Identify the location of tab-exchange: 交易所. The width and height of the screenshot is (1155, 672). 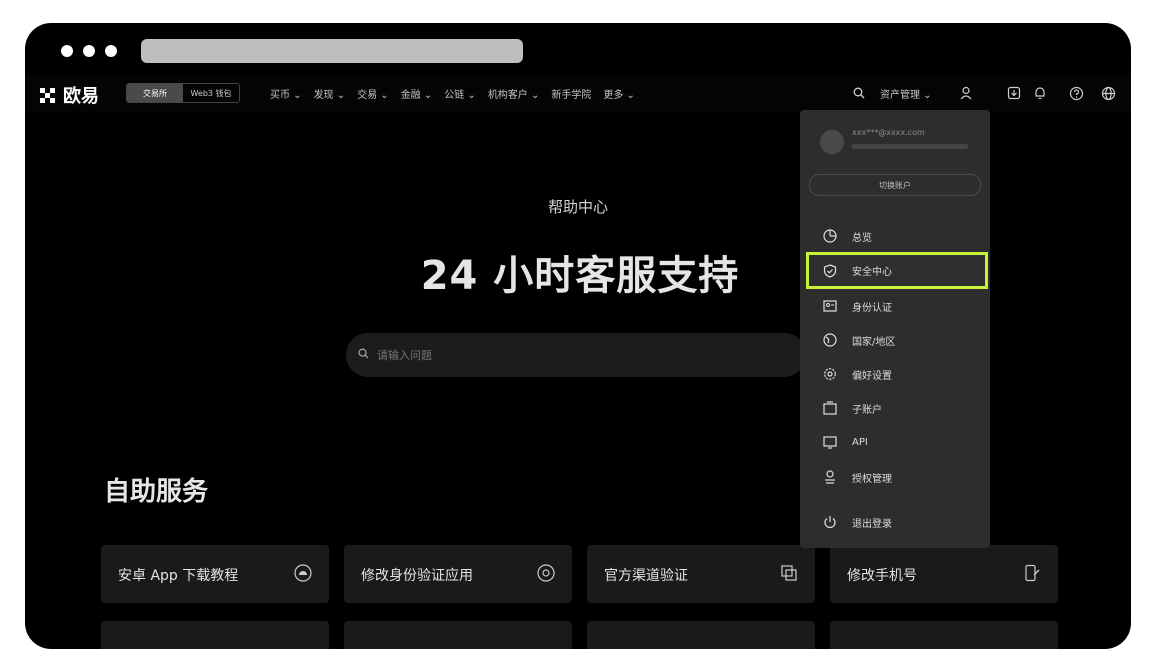
(155, 93).